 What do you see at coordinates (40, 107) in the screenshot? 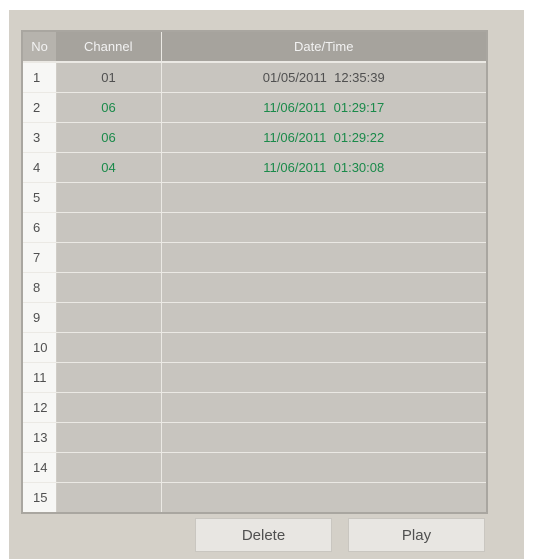
I see `row-number: 2` at bounding box center [40, 107].